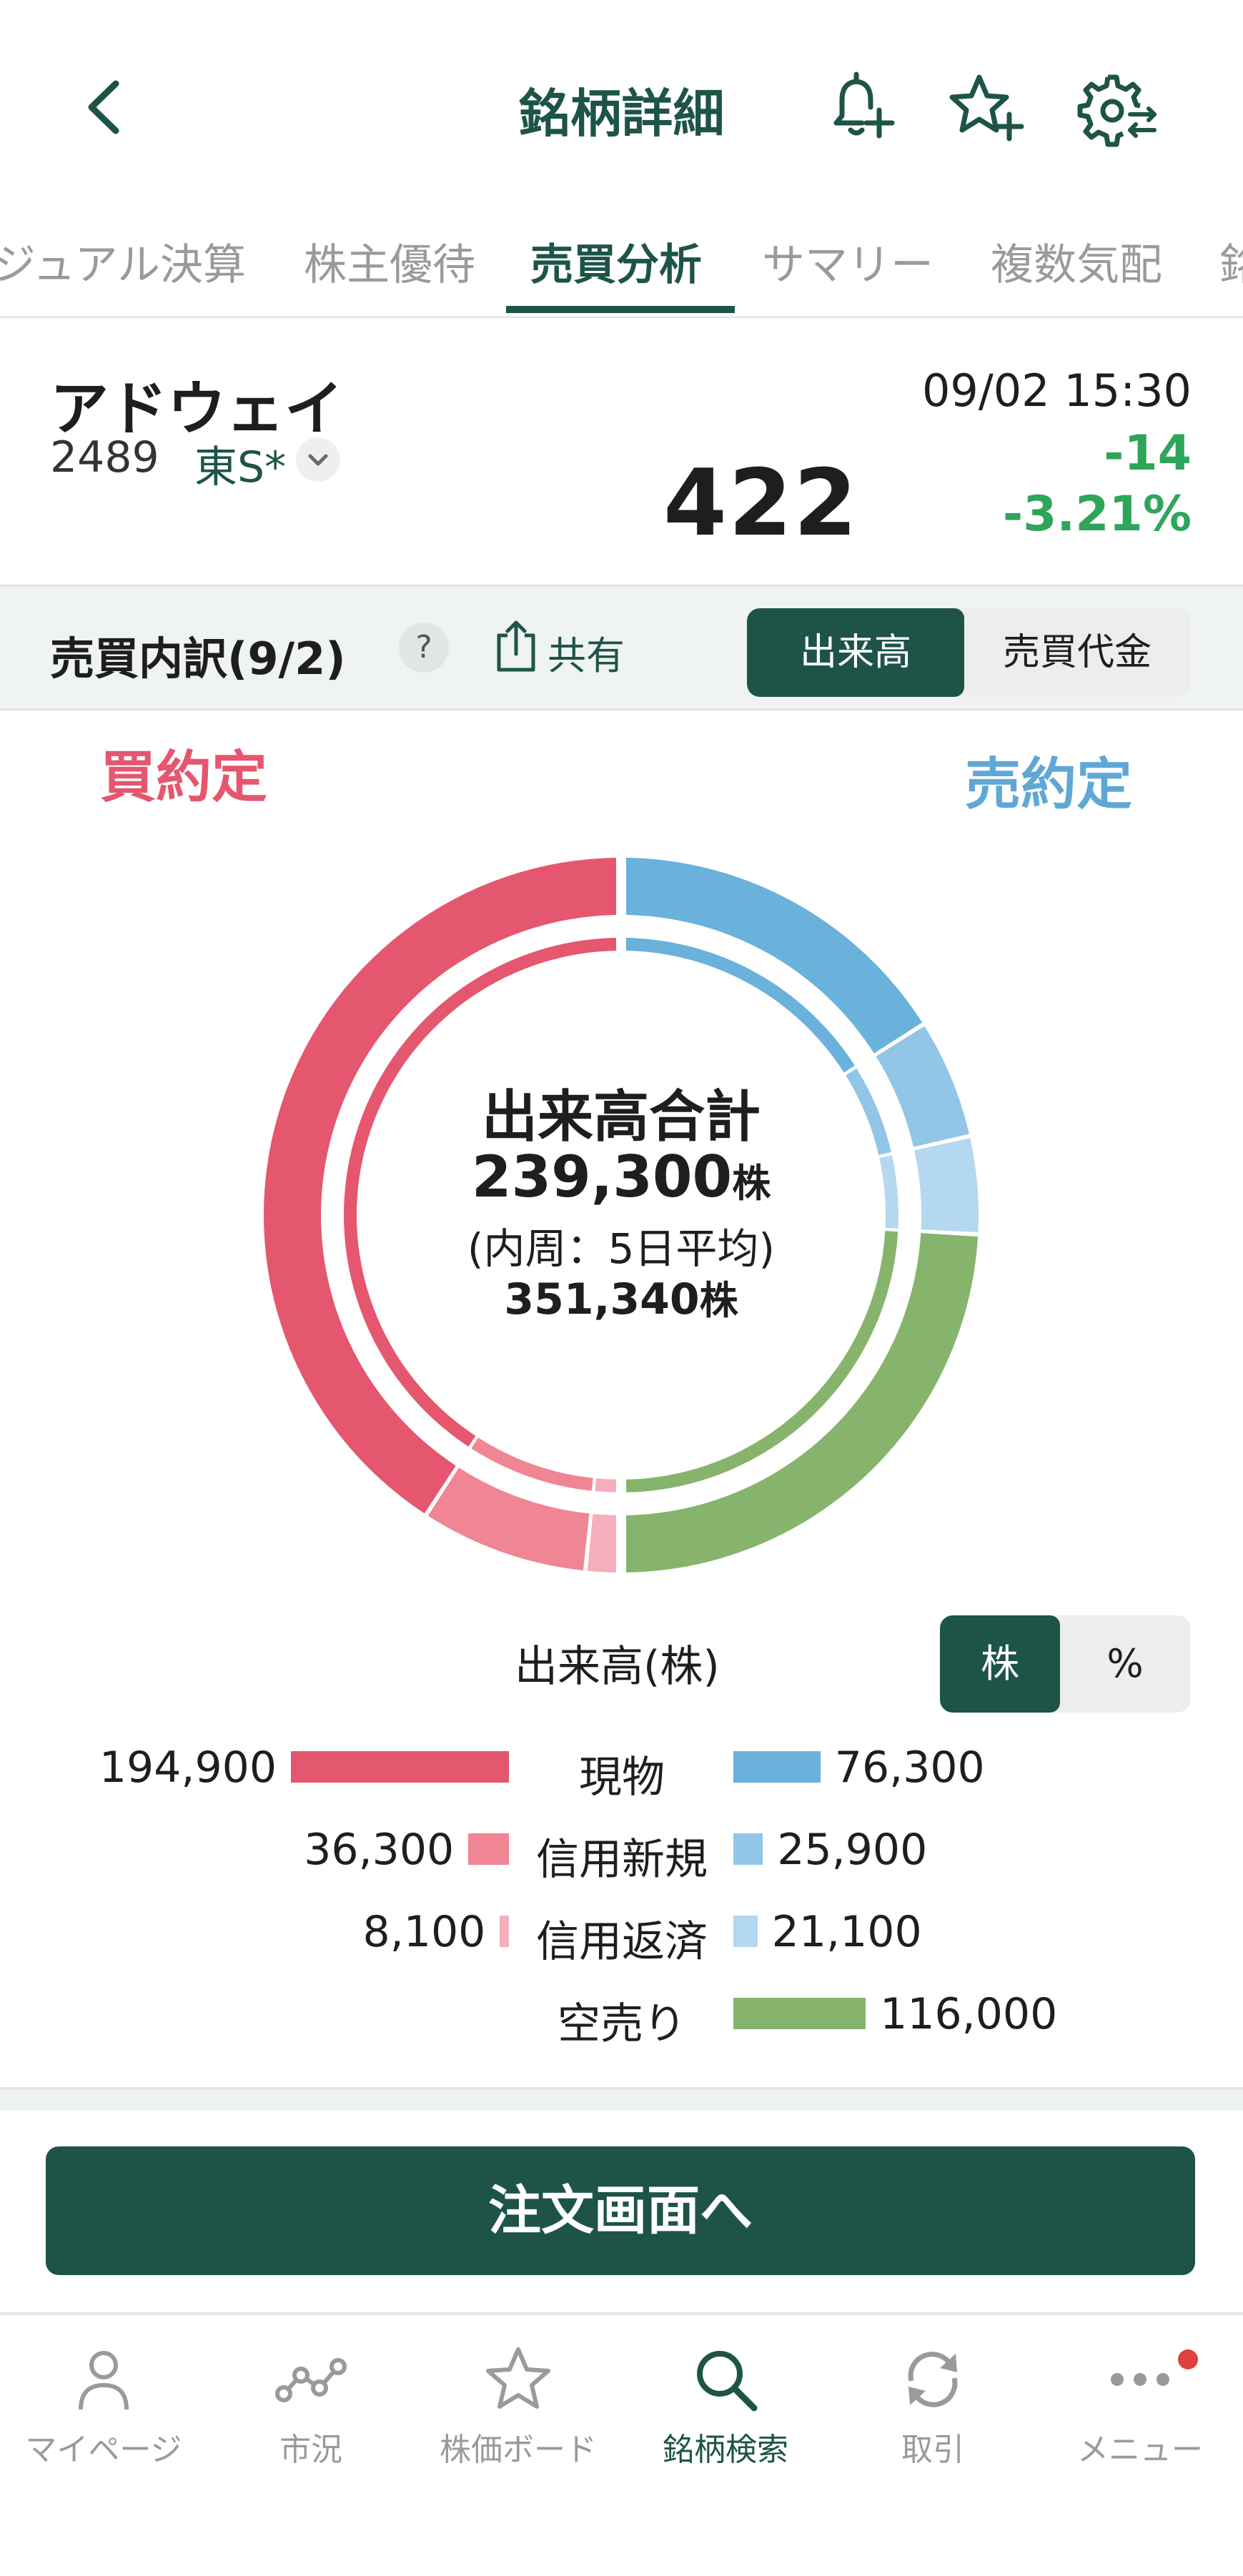 The height and width of the screenshot is (2576, 1243). Describe the element at coordinates (932, 2415) in the screenshot. I see `nav-trade: 取引` at that location.